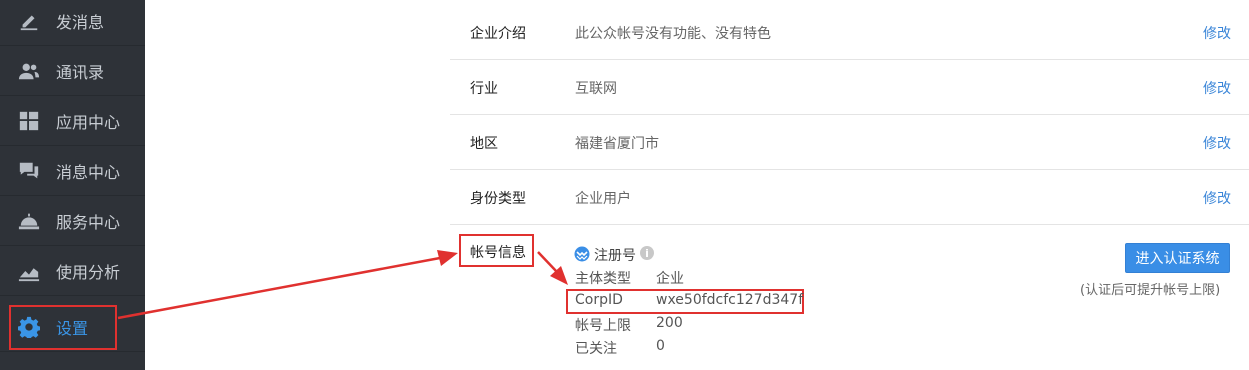  Describe the element at coordinates (447, 258) in the screenshot. I see `arrowhead-account-label` at that location.